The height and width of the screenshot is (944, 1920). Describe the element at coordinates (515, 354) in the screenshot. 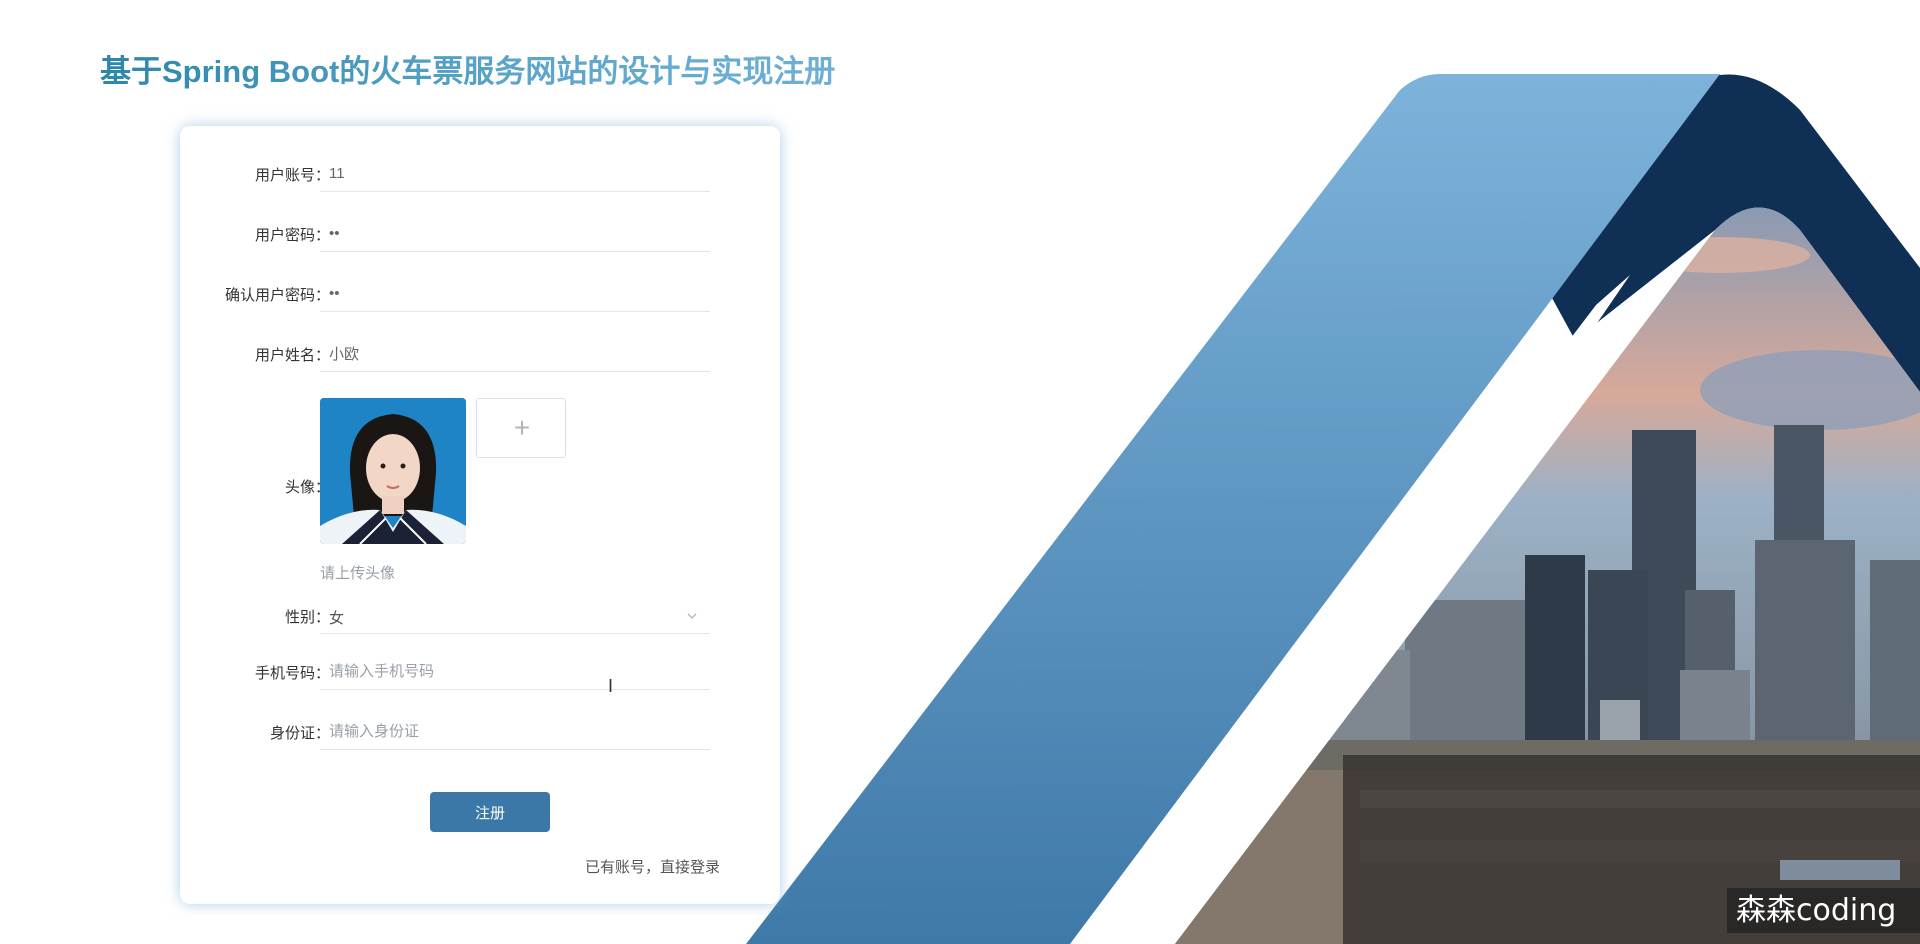

I see `real-name-input` at that location.